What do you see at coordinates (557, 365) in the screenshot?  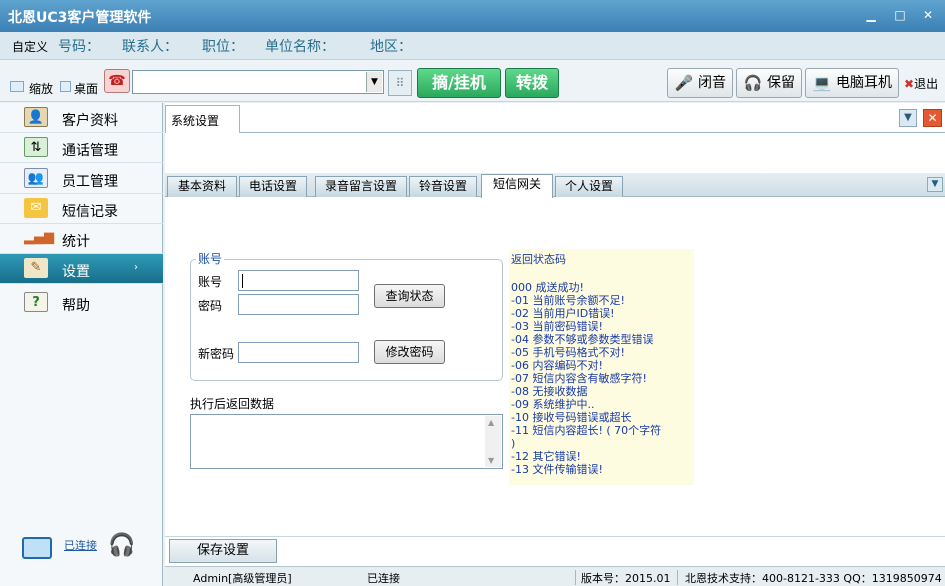 I see `status-code-row: -06 内容编码不对!` at bounding box center [557, 365].